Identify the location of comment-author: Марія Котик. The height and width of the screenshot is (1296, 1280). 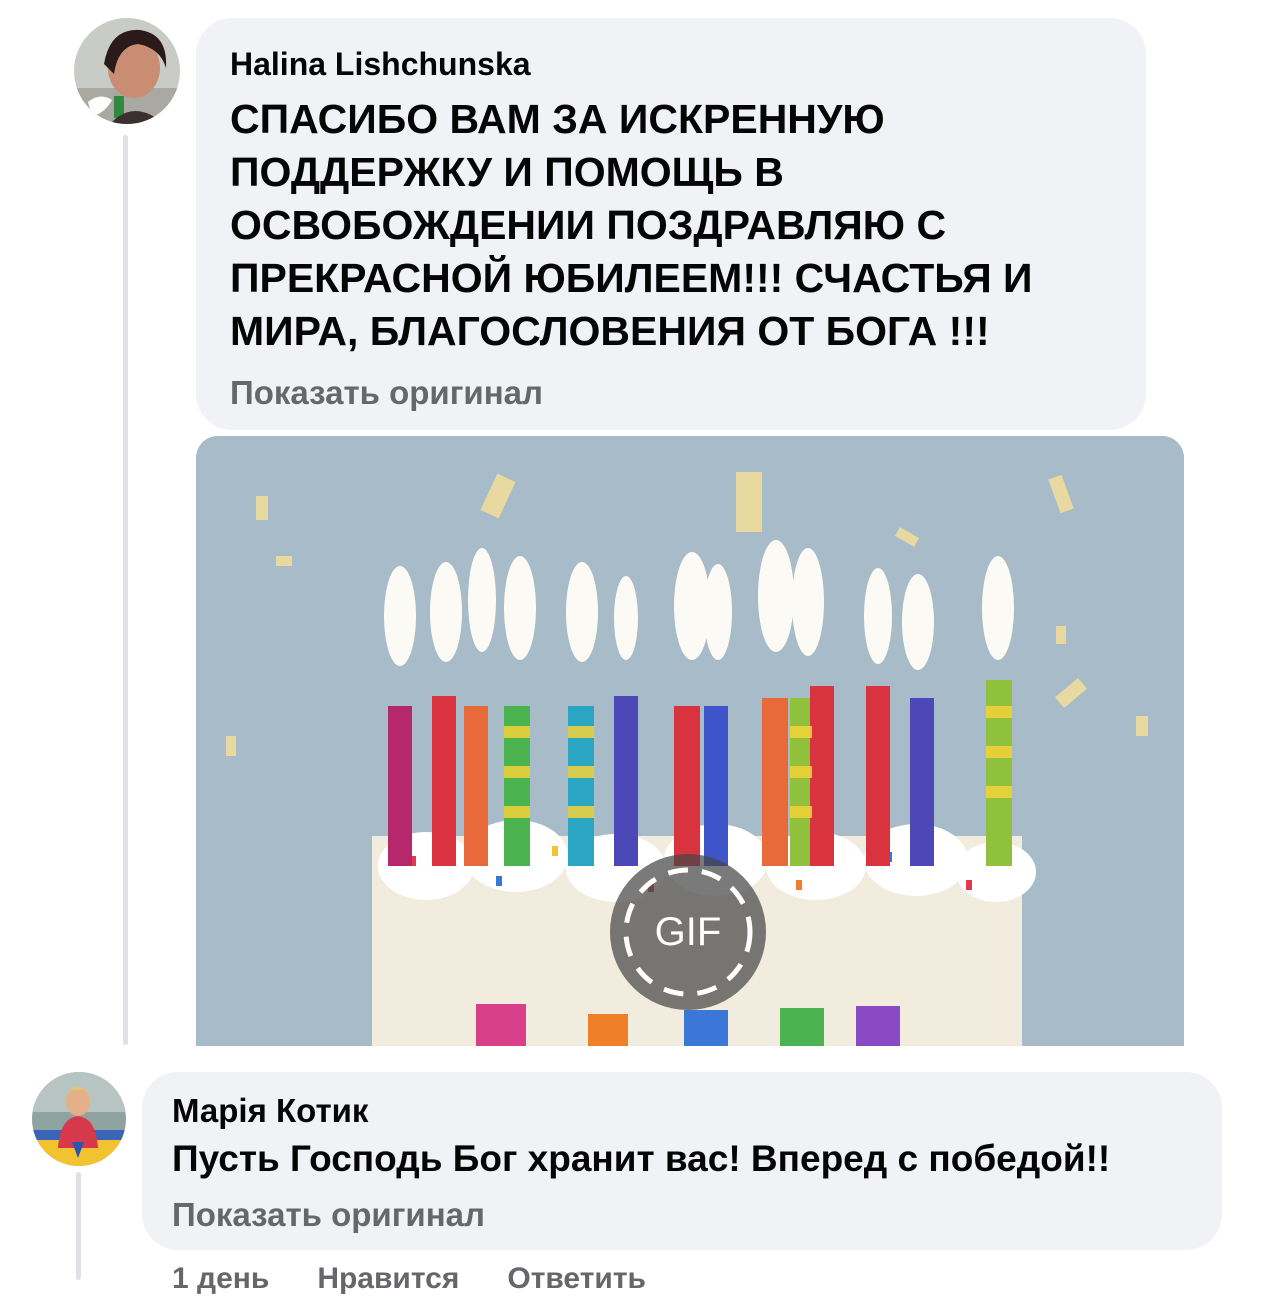
(270, 1111).